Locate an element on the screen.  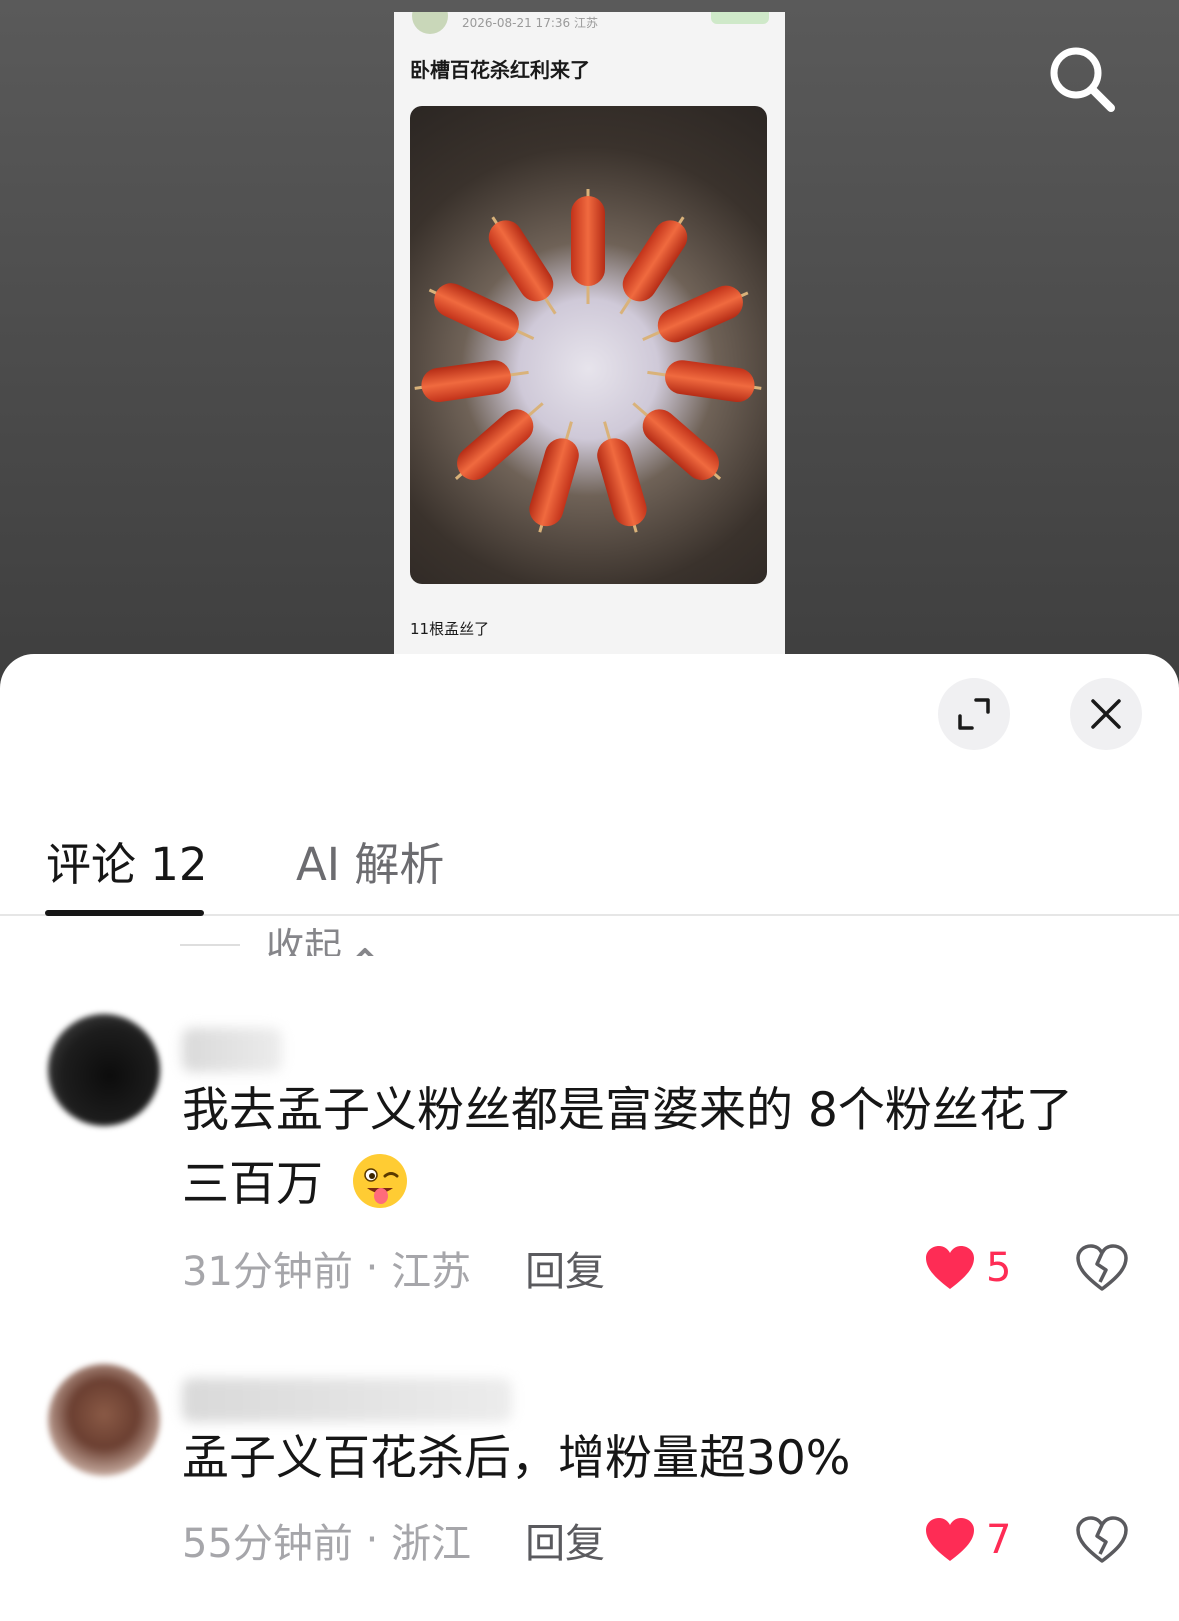
expand-button is located at coordinates (974, 714).